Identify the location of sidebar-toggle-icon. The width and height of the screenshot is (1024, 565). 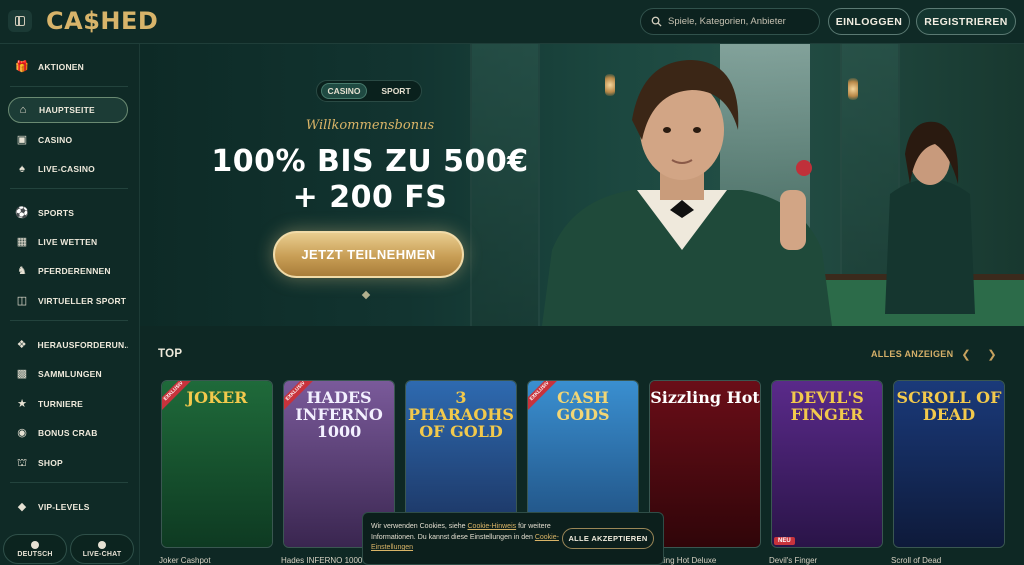
(20, 21).